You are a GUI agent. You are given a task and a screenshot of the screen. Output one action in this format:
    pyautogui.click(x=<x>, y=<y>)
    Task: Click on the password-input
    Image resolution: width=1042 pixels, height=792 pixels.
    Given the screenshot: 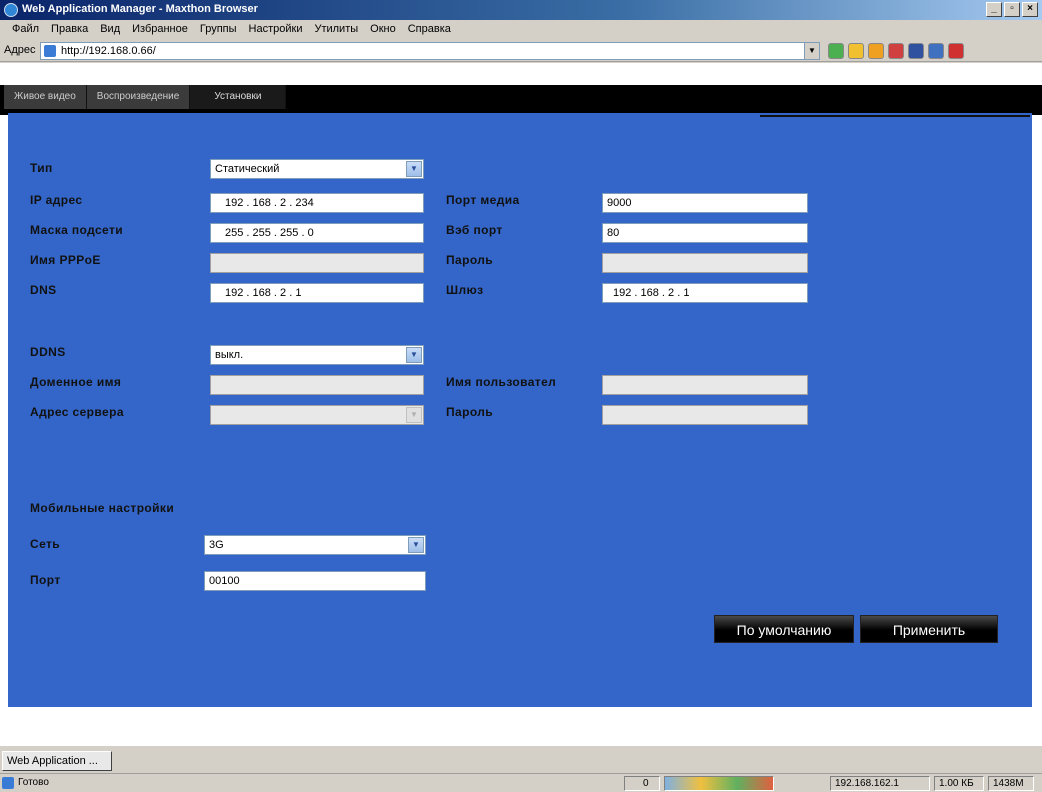 What is the action you would take?
    pyautogui.click(x=705, y=263)
    